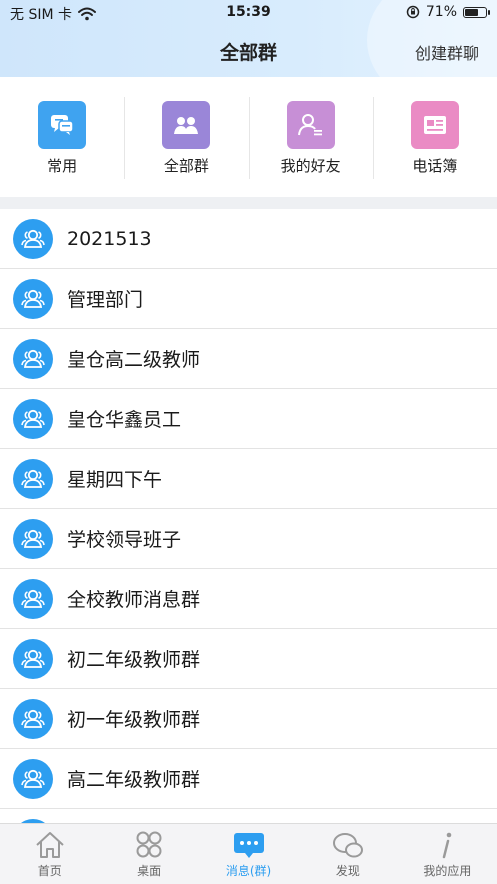 The height and width of the screenshot is (884, 497). I want to click on quick-item-phonebook: 电话簿, so click(434, 137).